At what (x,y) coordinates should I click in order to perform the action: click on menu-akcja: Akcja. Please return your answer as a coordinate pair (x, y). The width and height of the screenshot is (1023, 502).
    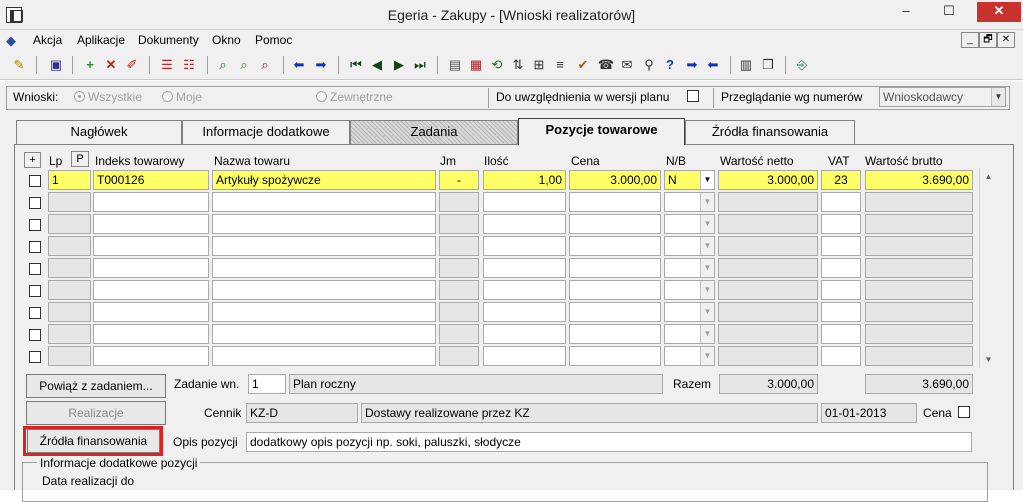
    Looking at the image, I should click on (47, 40).